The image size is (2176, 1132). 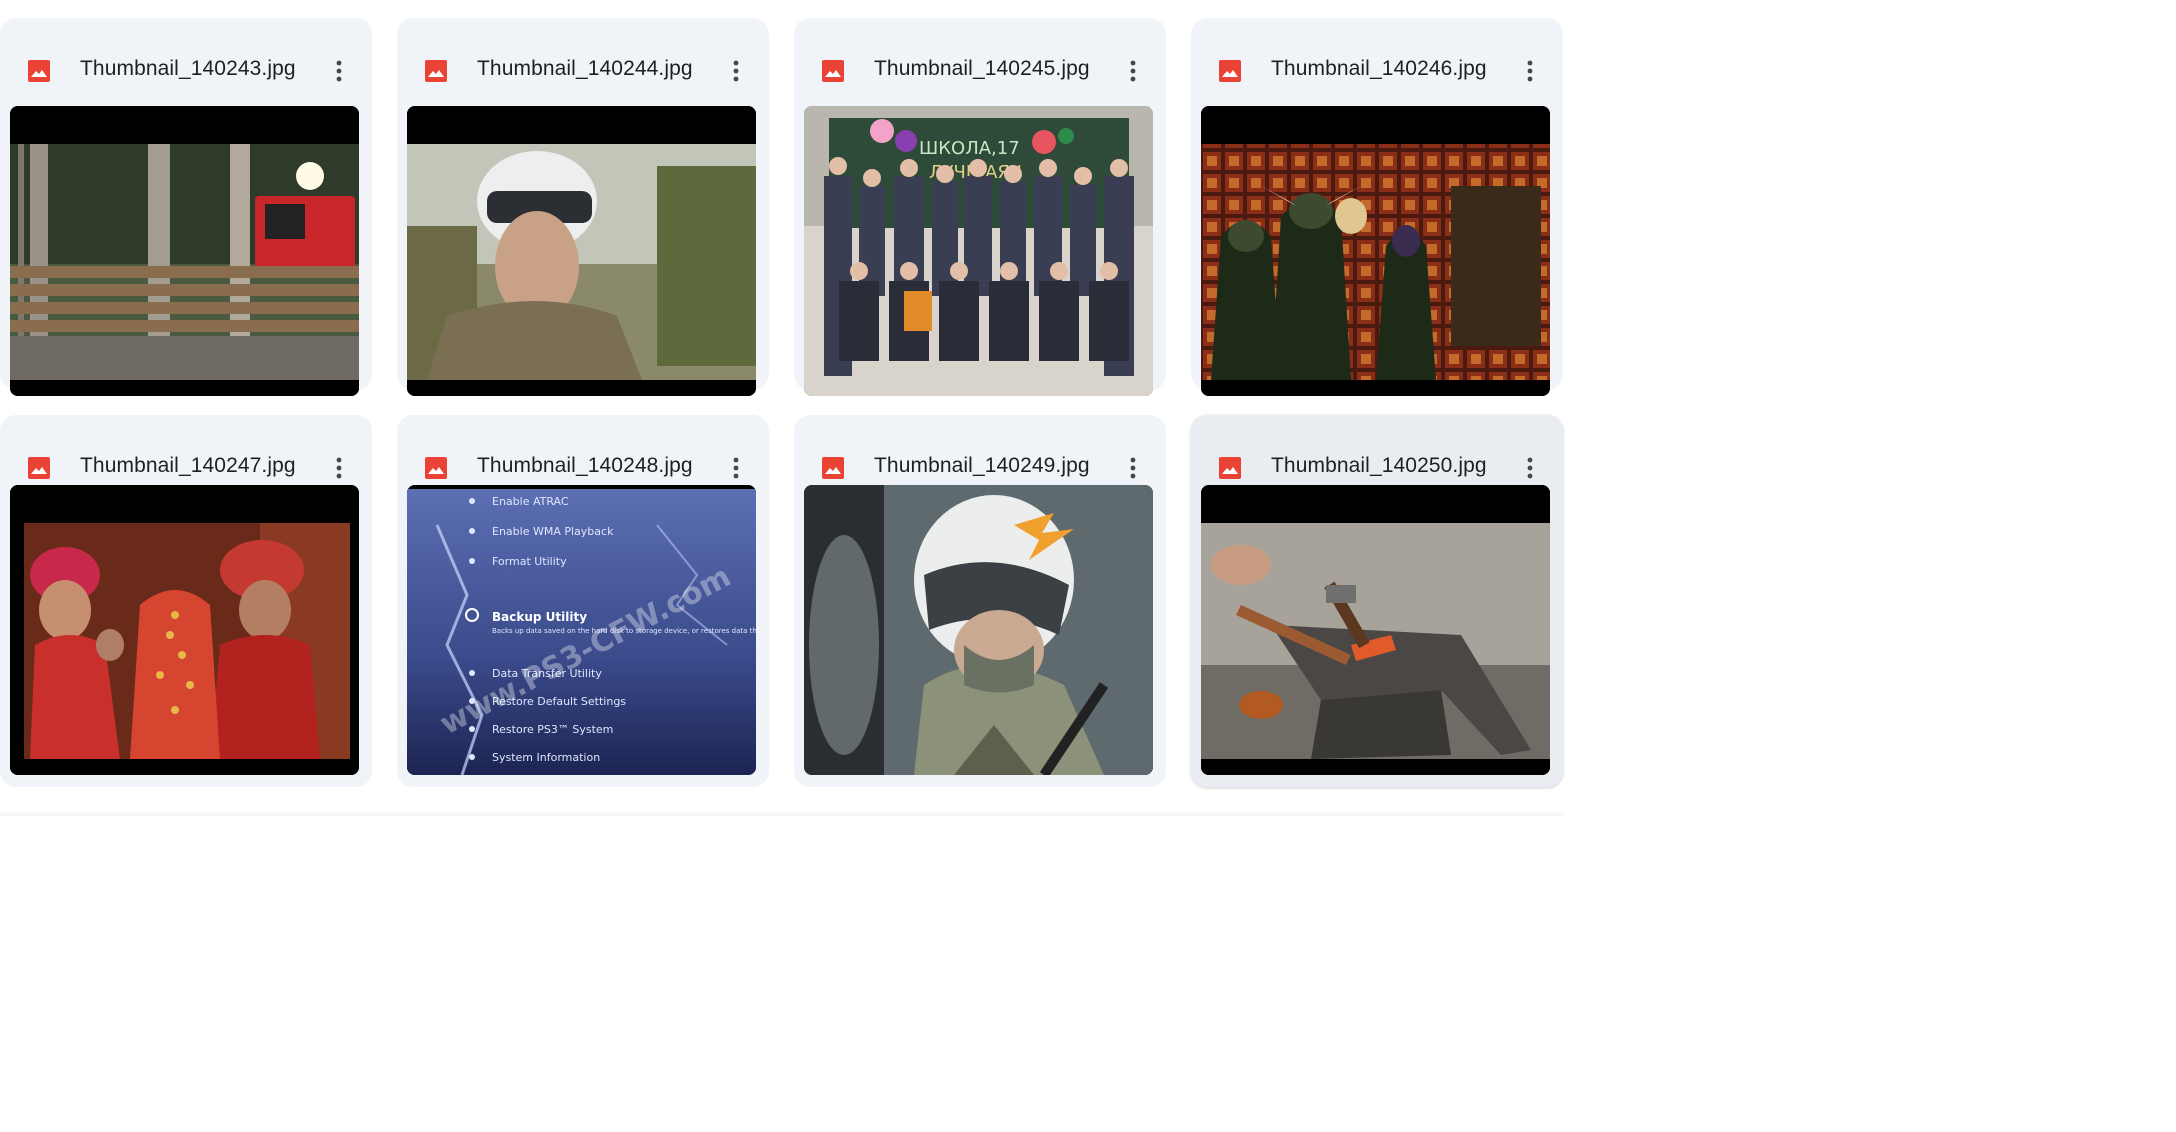 I want to click on file-name: Thumbnail_140249.jpg, so click(x=982, y=465).